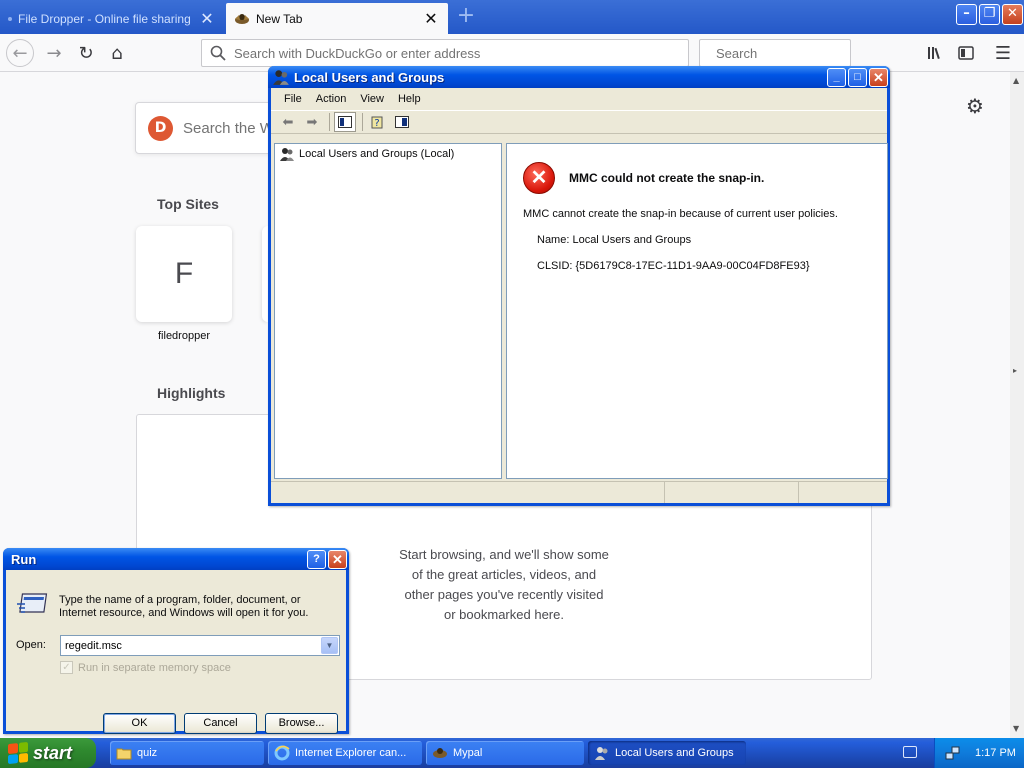  I want to click on scroll-thumb-icon: ▸, so click(1015, 370).